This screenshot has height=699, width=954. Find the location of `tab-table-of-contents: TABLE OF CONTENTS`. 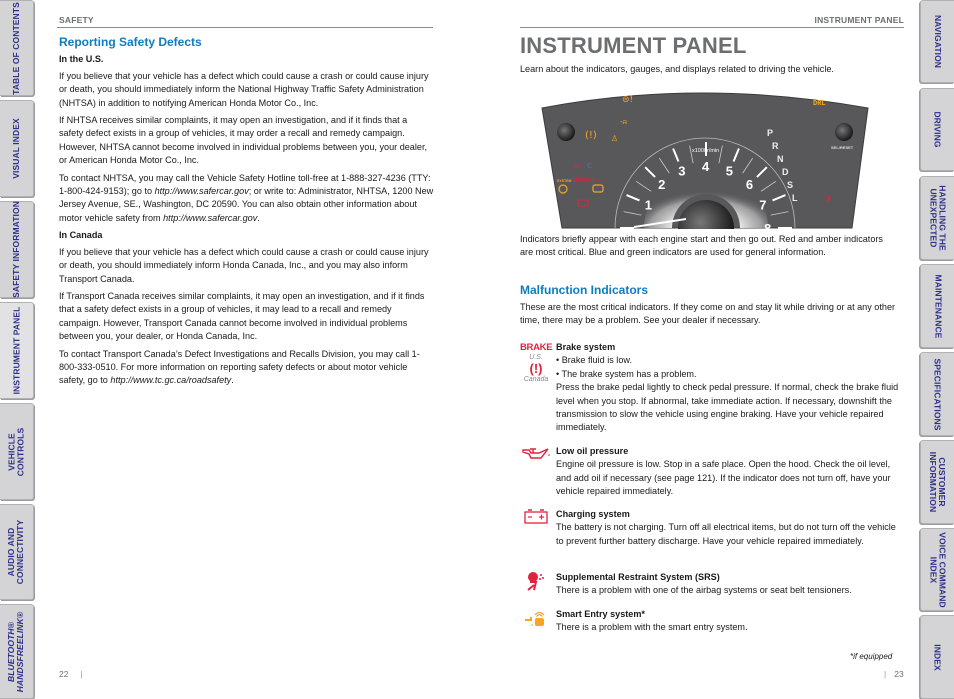

tab-table-of-contents: TABLE OF CONTENTS is located at coordinates (17, 48).